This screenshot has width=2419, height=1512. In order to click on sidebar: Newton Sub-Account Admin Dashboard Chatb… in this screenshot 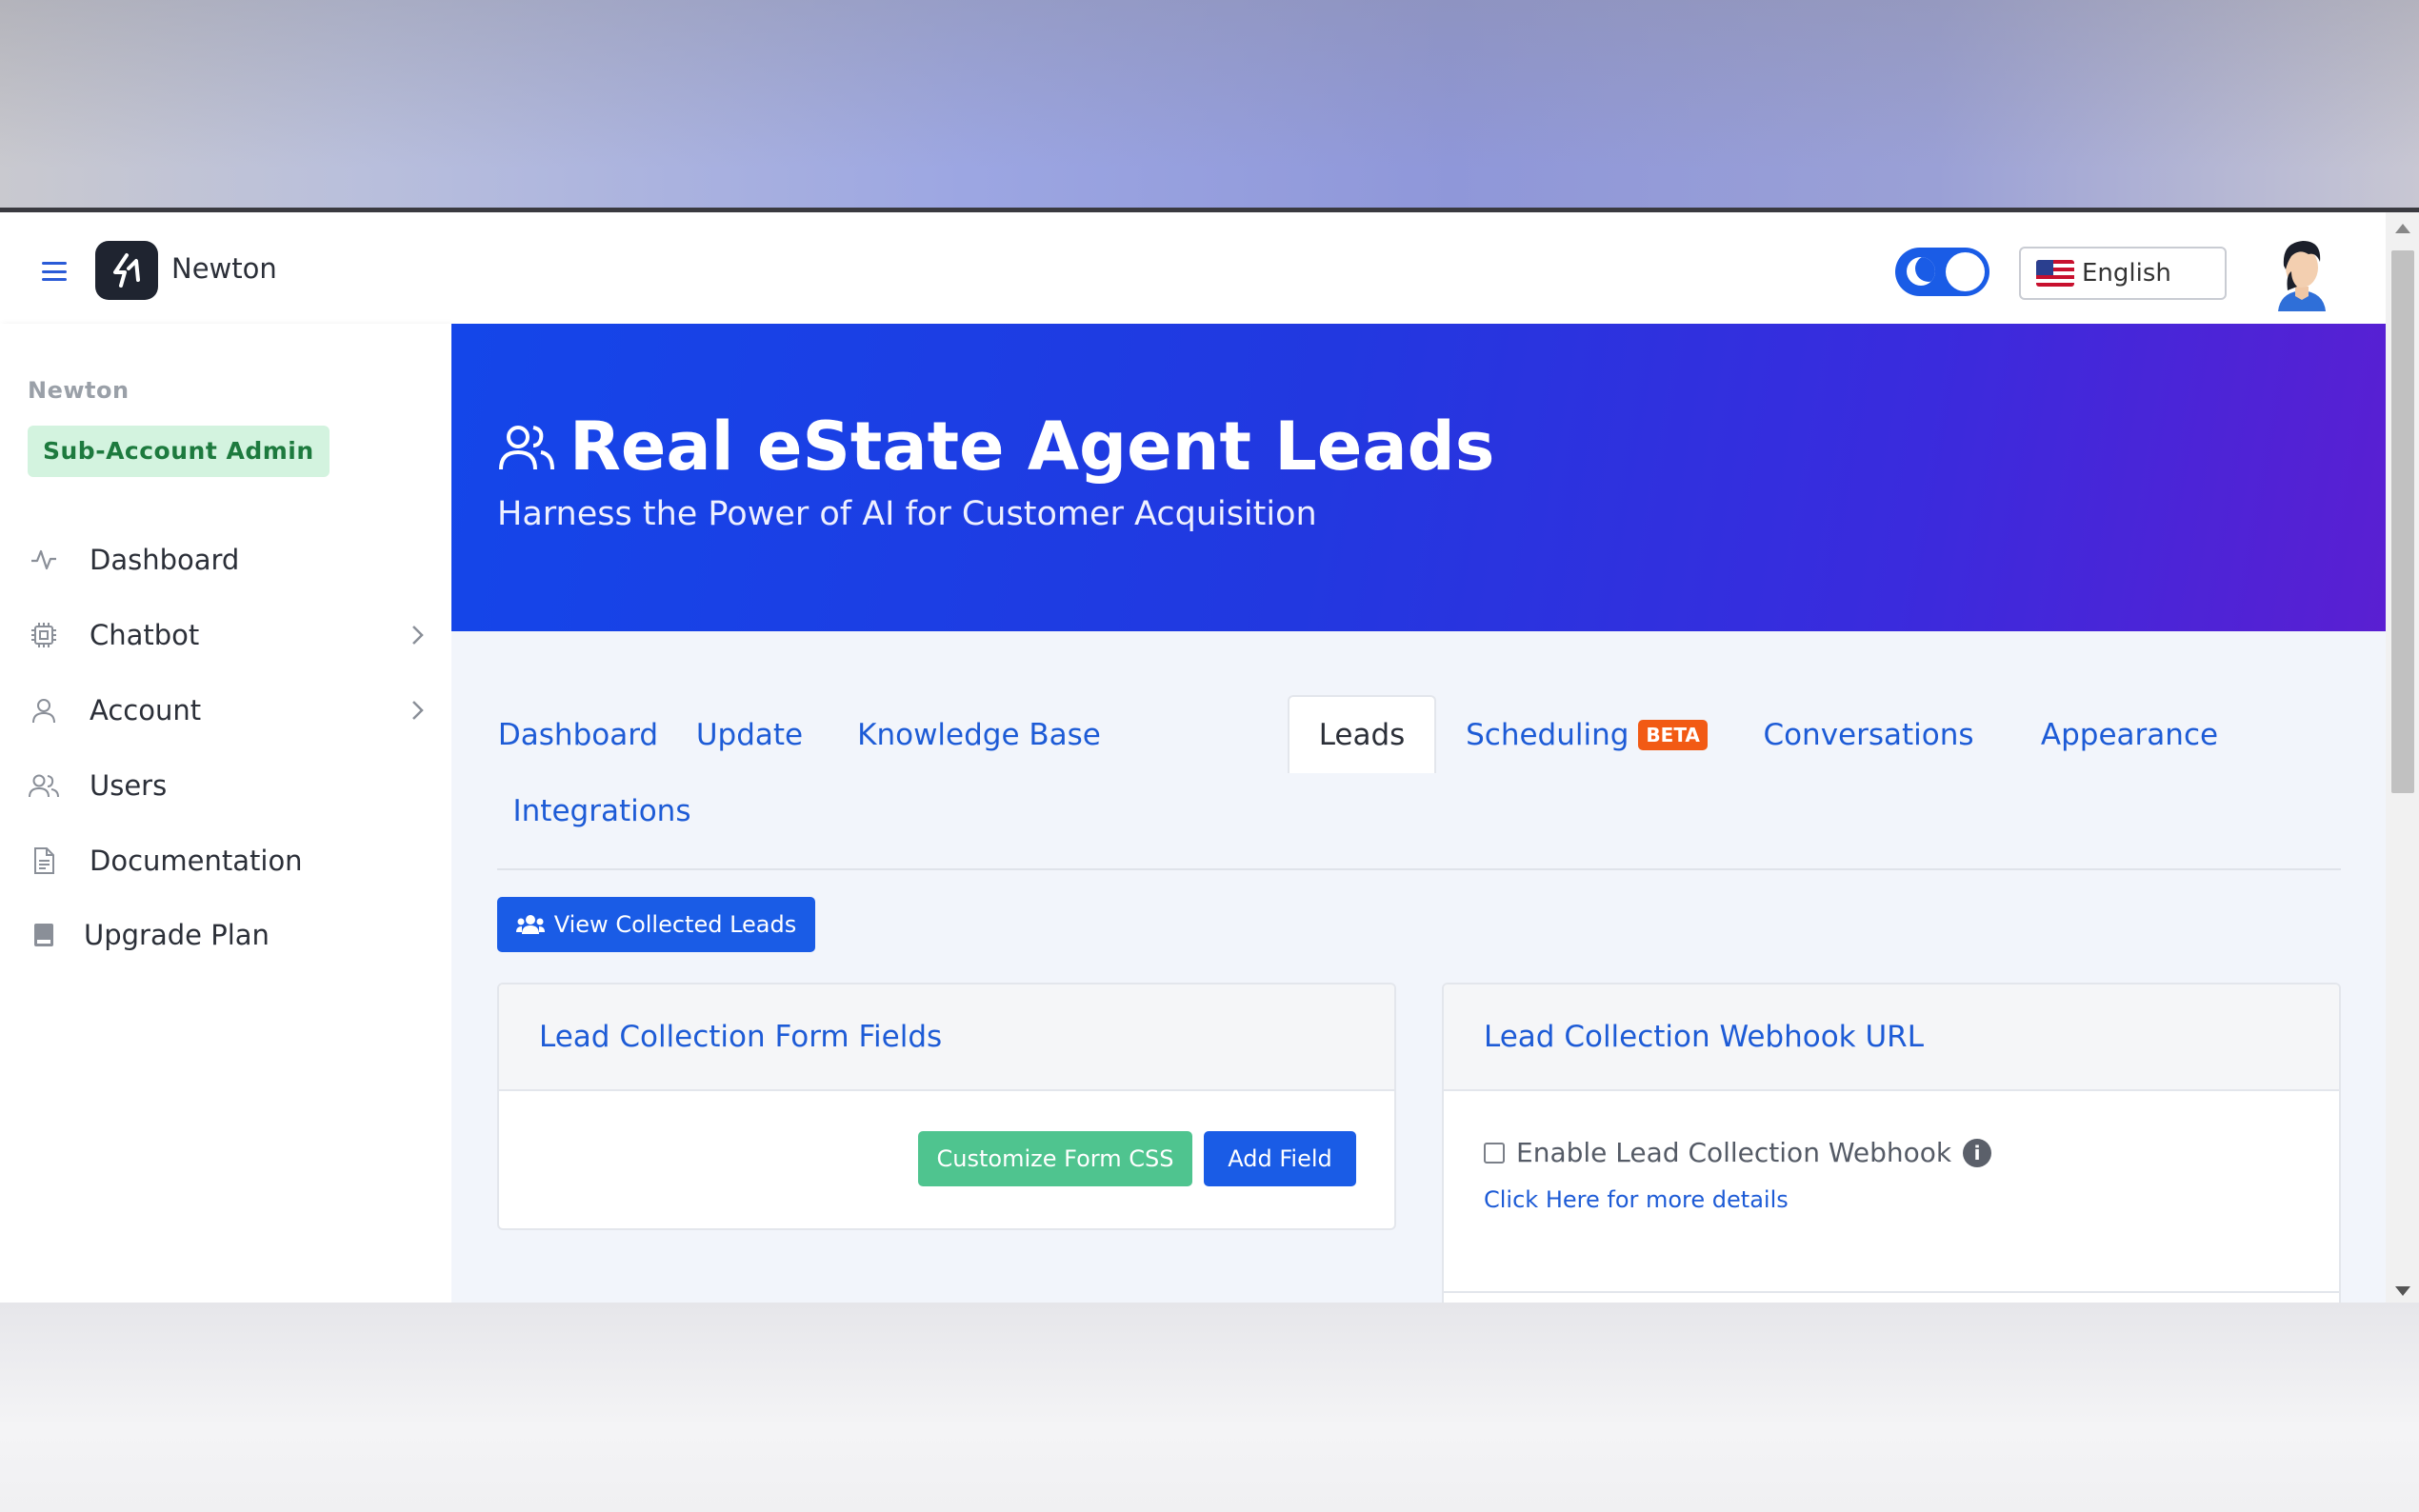, I will do `click(225, 813)`.